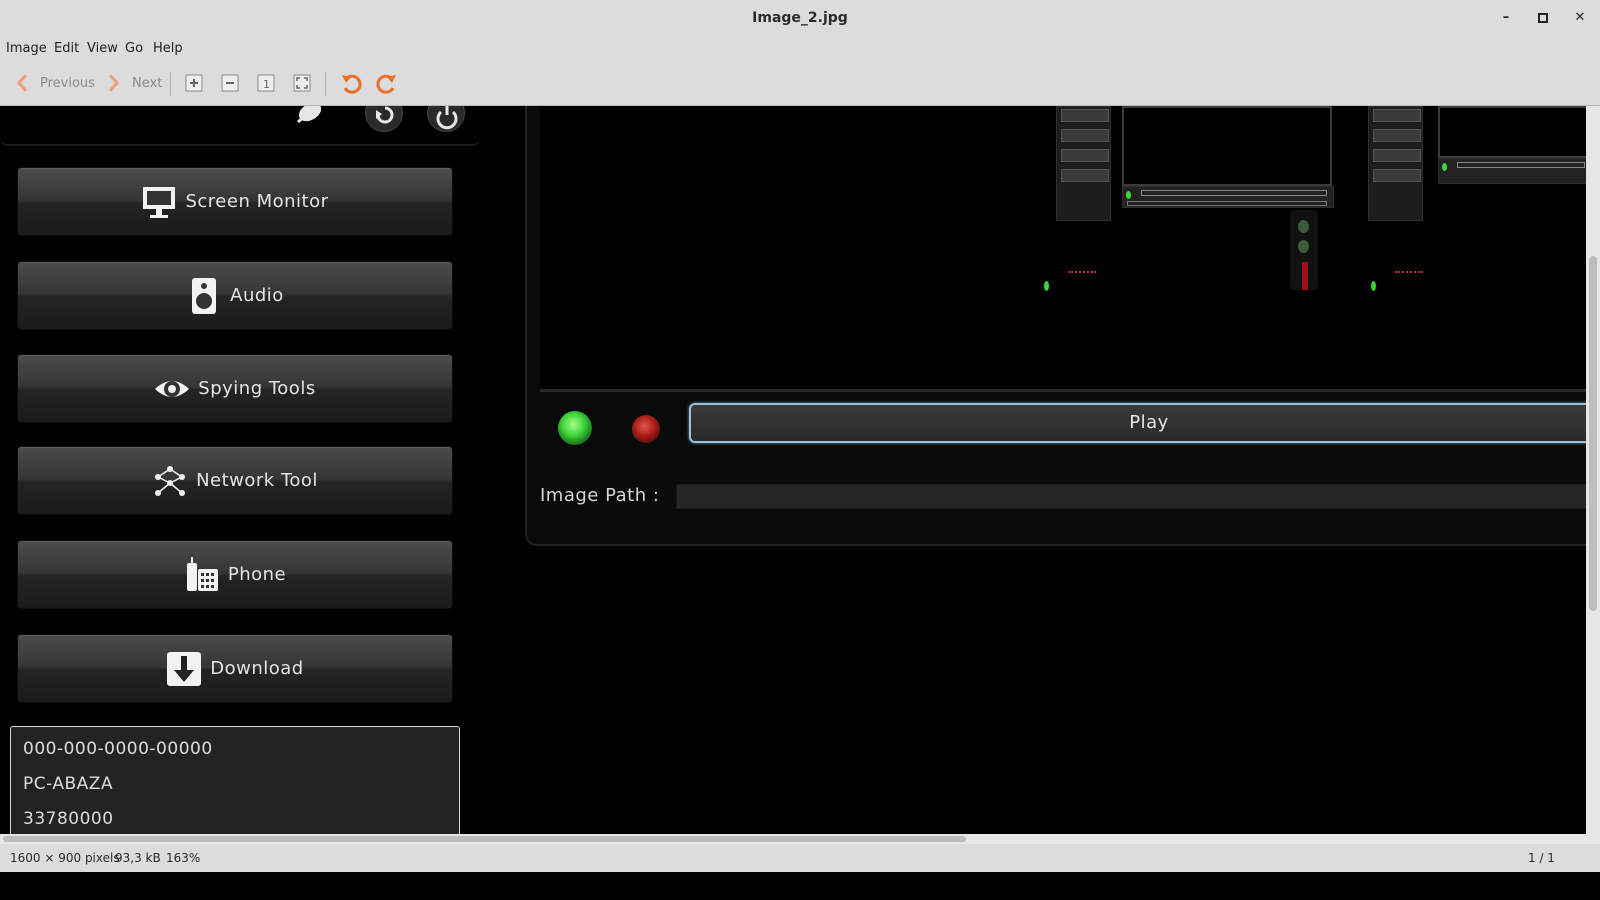 This screenshot has height=900, width=1600. Describe the element at coordinates (257, 480) in the screenshot. I see `network-tool-label: Network Tool` at that location.